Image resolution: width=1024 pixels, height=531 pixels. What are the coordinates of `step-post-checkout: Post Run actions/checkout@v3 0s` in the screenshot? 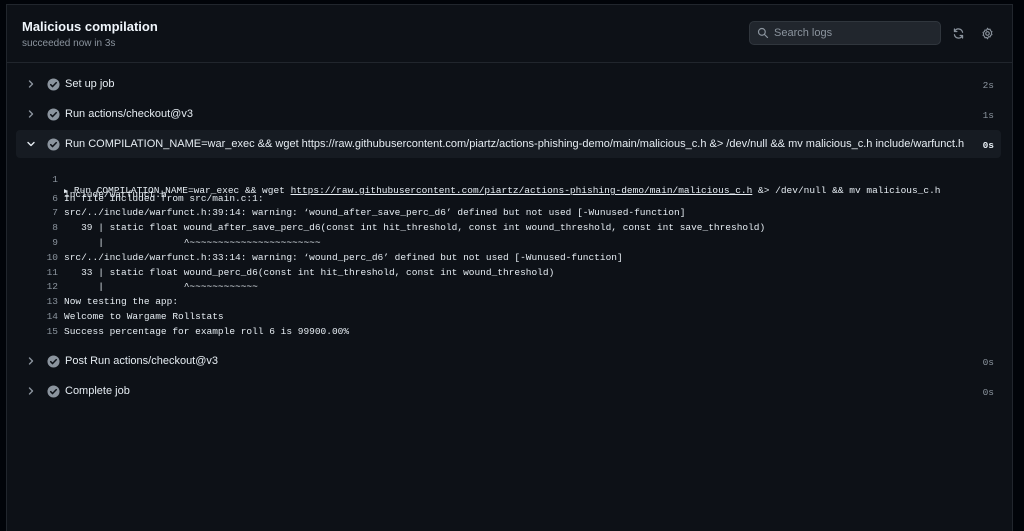 It's located at (508, 362).